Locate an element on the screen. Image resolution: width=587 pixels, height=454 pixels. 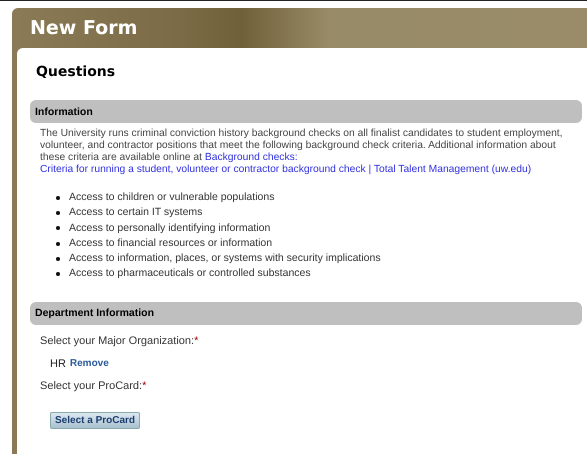
page-heading: Questions is located at coordinates (76, 72).